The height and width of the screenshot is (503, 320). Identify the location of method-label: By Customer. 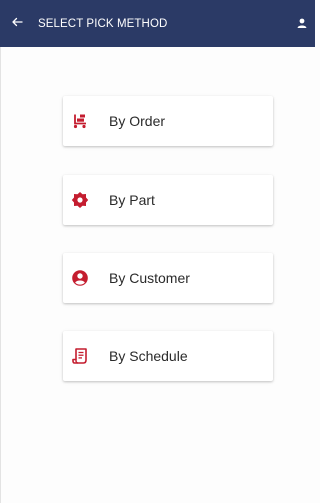
(149, 278).